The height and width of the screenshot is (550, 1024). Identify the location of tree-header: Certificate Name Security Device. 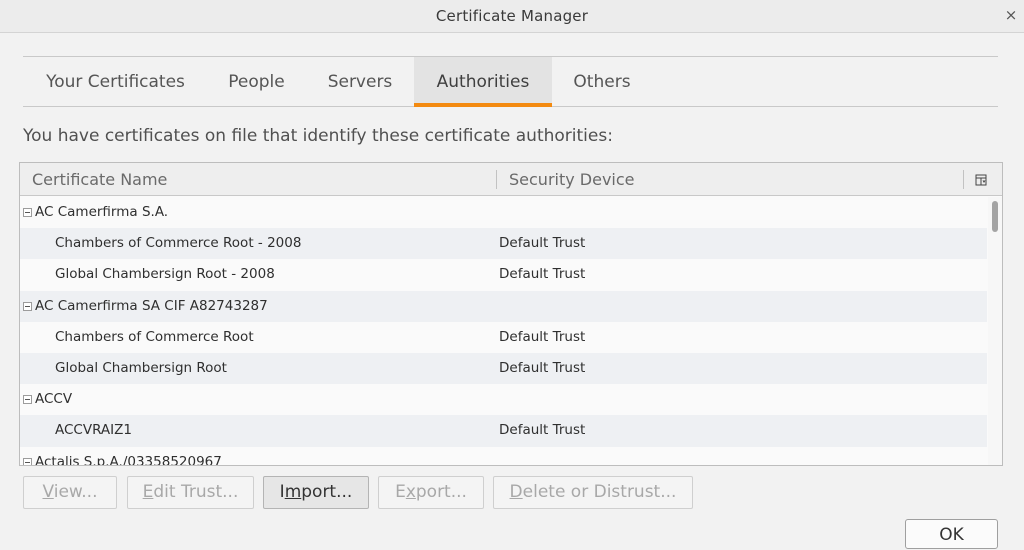
(511, 179).